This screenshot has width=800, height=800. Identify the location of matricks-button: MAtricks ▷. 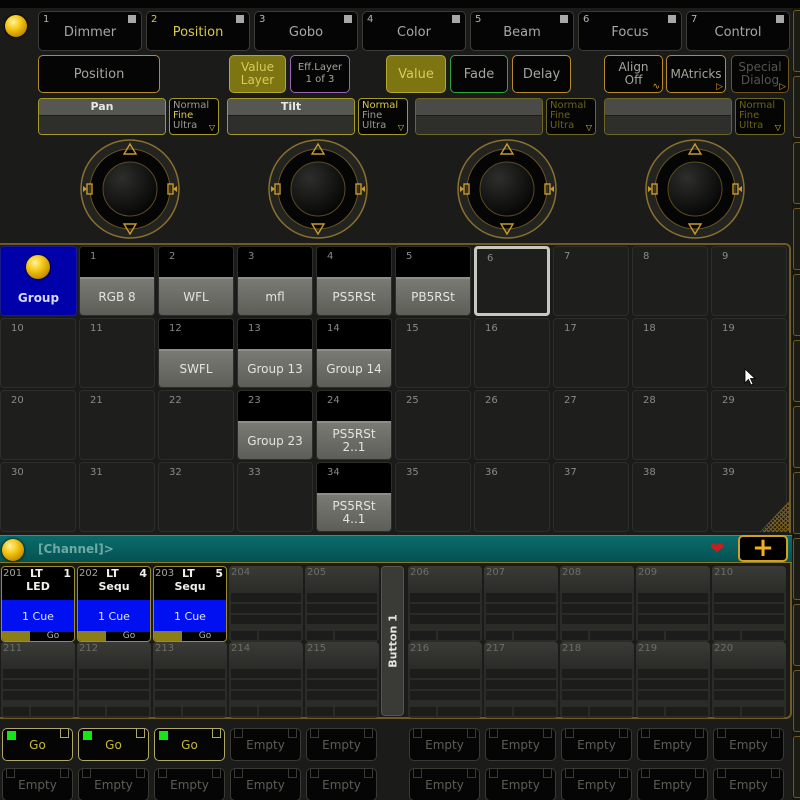
(696, 74).